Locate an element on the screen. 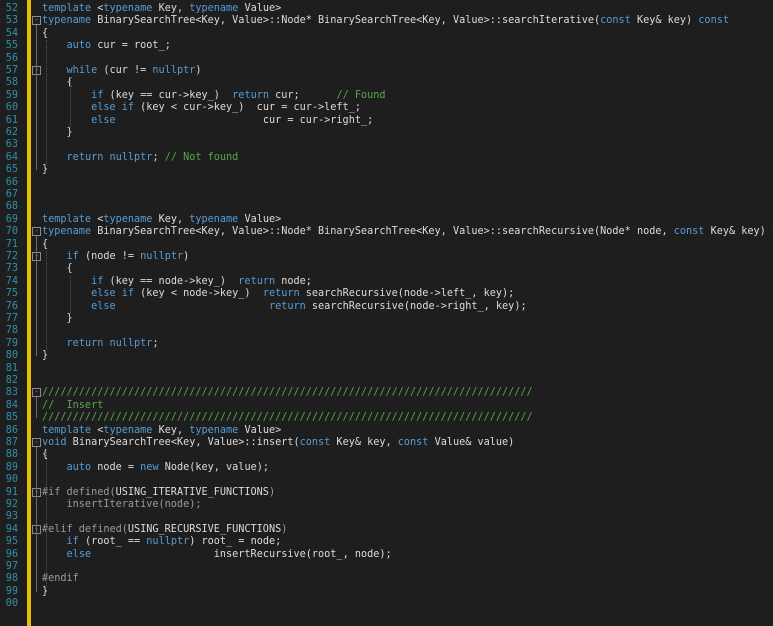  code-text: #if defined(USING_ITERATIVE_FUNCTIONS) is located at coordinates (158, 493).